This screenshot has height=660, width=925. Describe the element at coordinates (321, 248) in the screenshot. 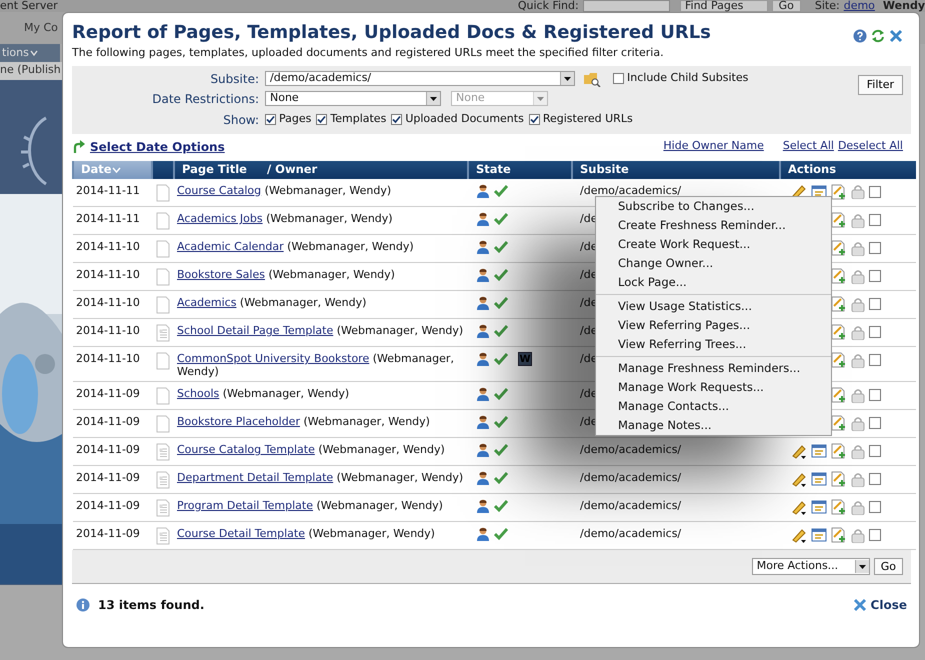

I see `title-cell: Academic Calendar (Webmanager, Wendy)` at that location.